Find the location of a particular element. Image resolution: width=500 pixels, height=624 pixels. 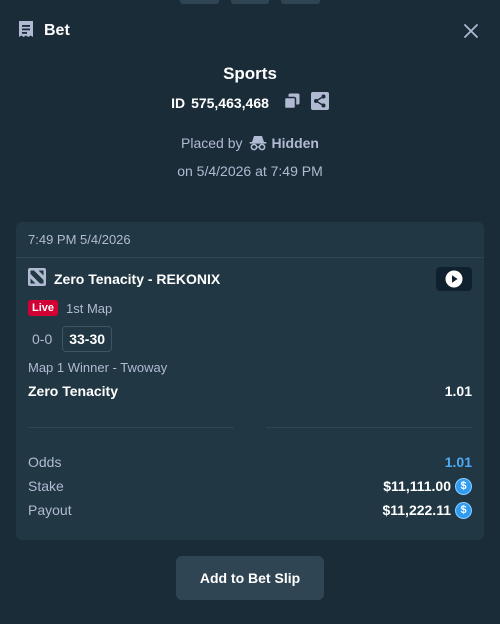

stake-value: $11,111.00 is located at coordinates (417, 486).